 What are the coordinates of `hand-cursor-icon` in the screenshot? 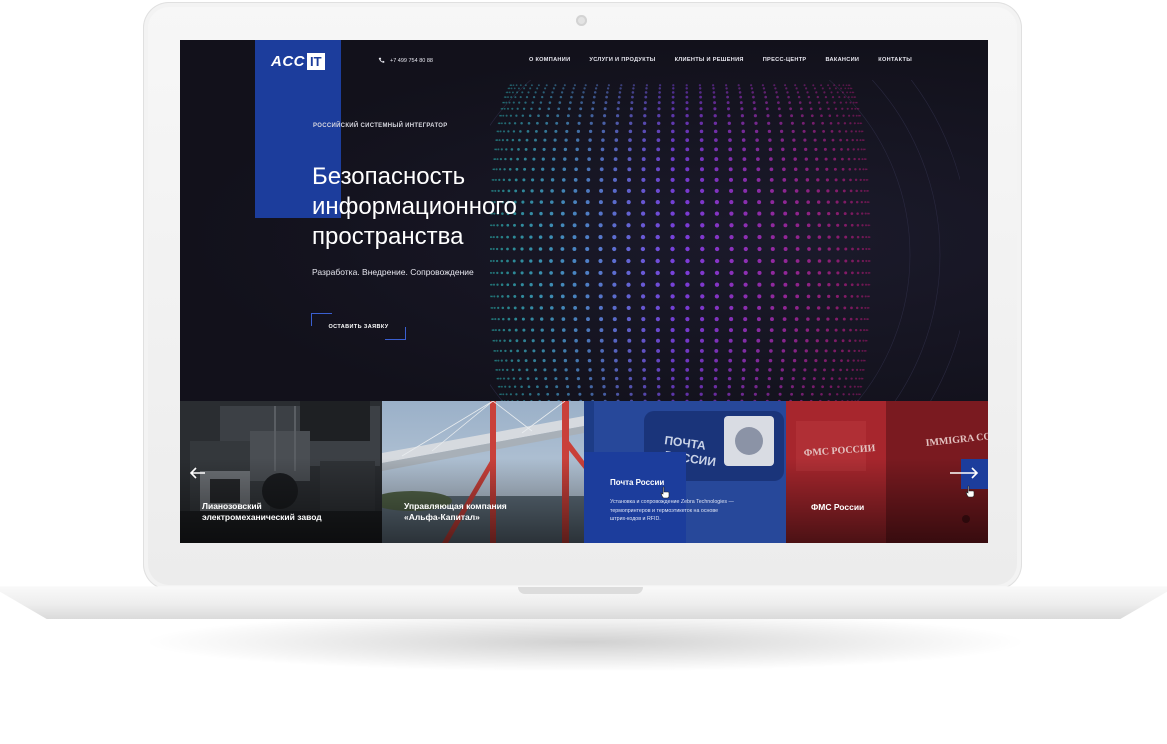 It's located at (665, 492).